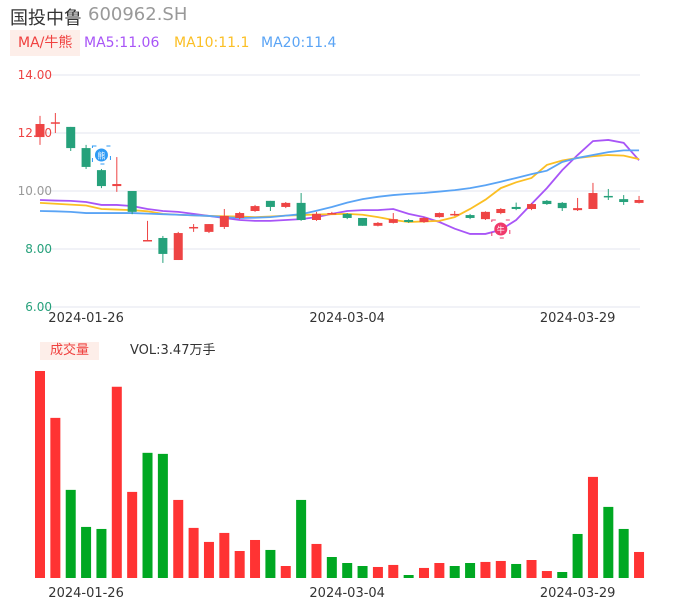  Describe the element at coordinates (501, 230) in the screenshot. I see `bull-signal-label: 牛` at that location.